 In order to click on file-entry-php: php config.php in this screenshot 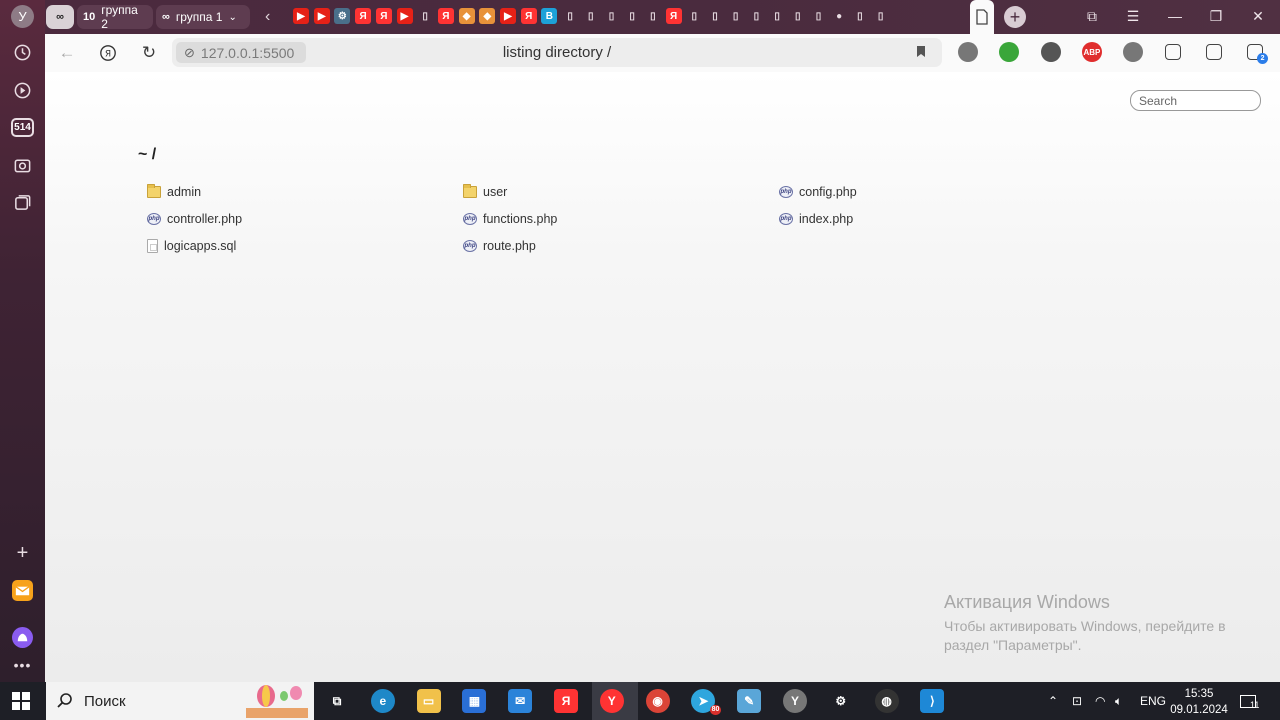, I will do `click(818, 192)`.